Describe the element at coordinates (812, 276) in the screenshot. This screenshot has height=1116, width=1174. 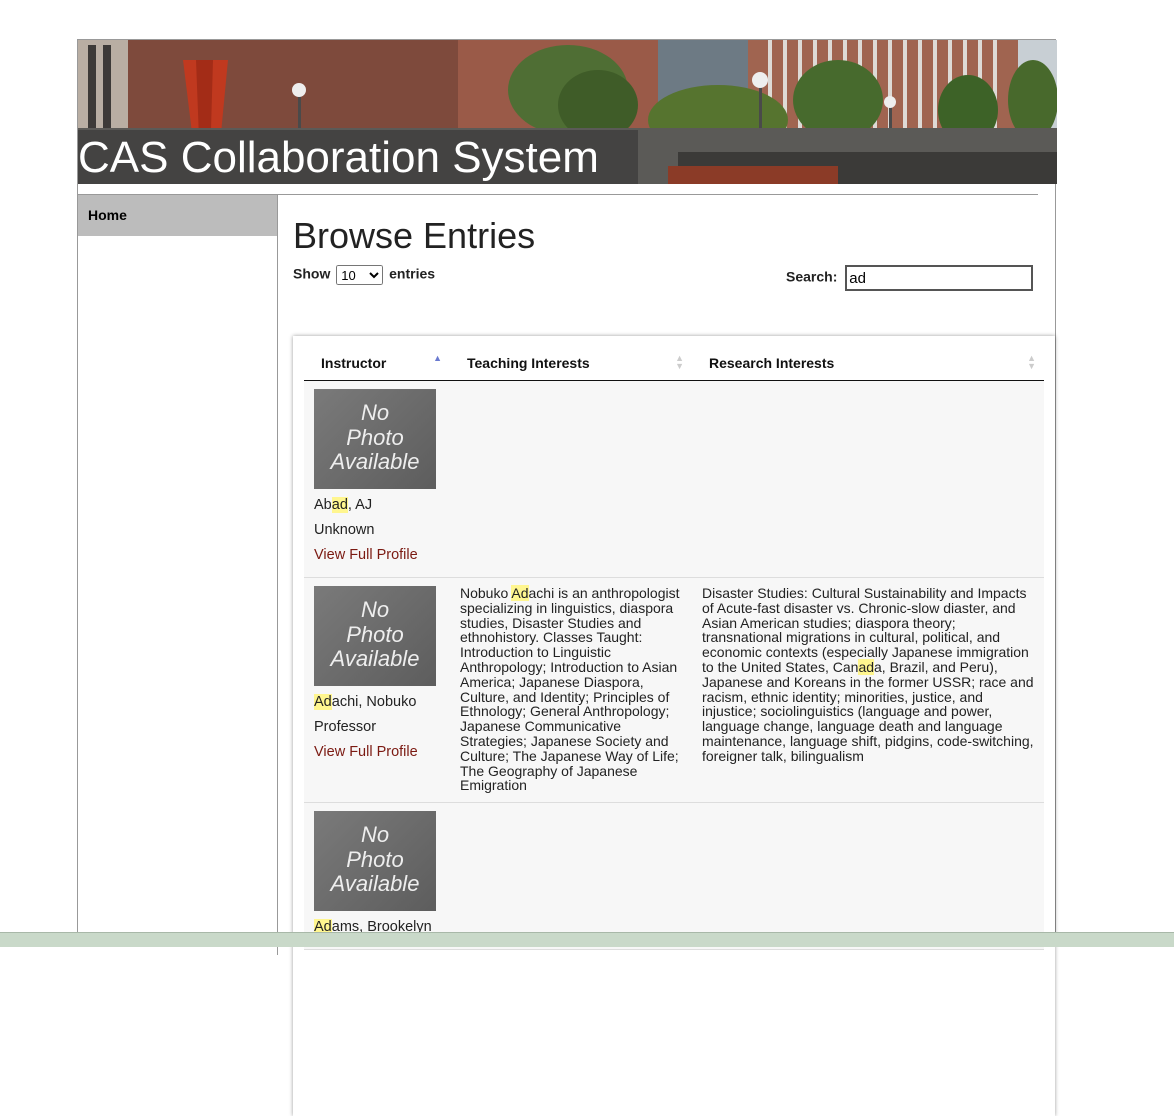
I see `search-label: Search:` at that location.